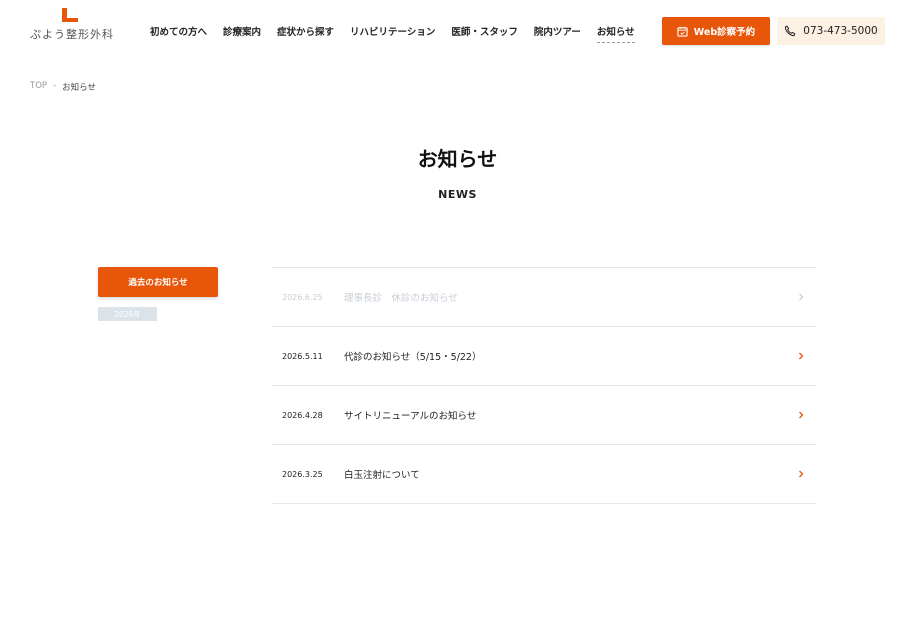 This screenshot has height=635, width=915. I want to click on news-item: 2026.6.25 理事長診 休診のお知らせ, so click(544, 297).